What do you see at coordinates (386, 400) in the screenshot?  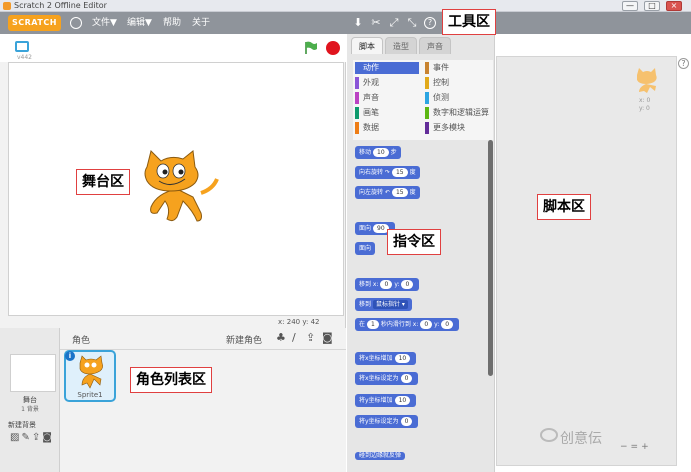 I see `block-change-y: 将y坐标增加 10` at bounding box center [386, 400].